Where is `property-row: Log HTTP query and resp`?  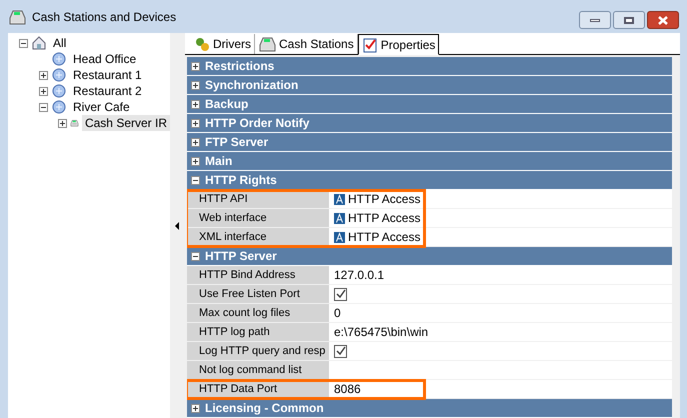 property-row: Log HTTP query and resp is located at coordinates (429, 351).